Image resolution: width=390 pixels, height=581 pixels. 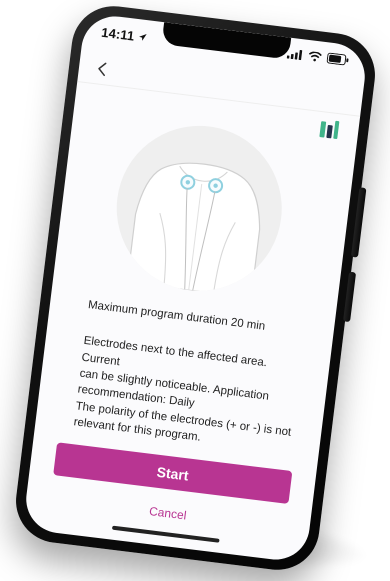 What do you see at coordinates (102, 68) in the screenshot?
I see `chevron-left-icon` at bounding box center [102, 68].